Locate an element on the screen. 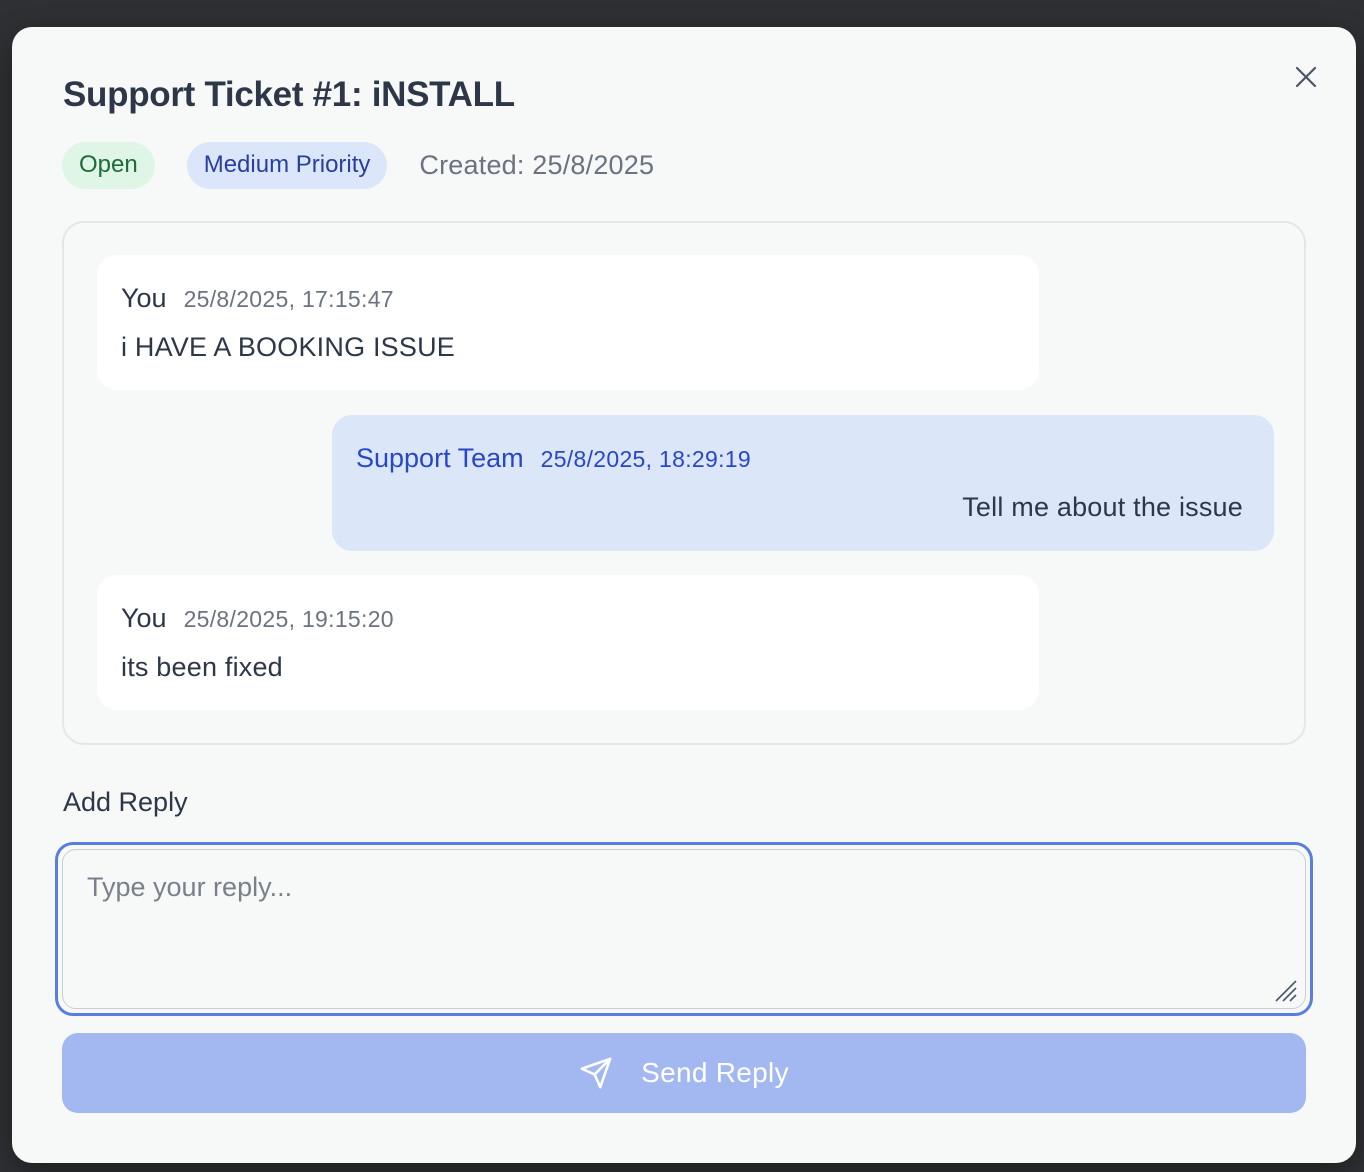 The width and height of the screenshot is (1364, 1172). close-icon is located at coordinates (1306, 77).